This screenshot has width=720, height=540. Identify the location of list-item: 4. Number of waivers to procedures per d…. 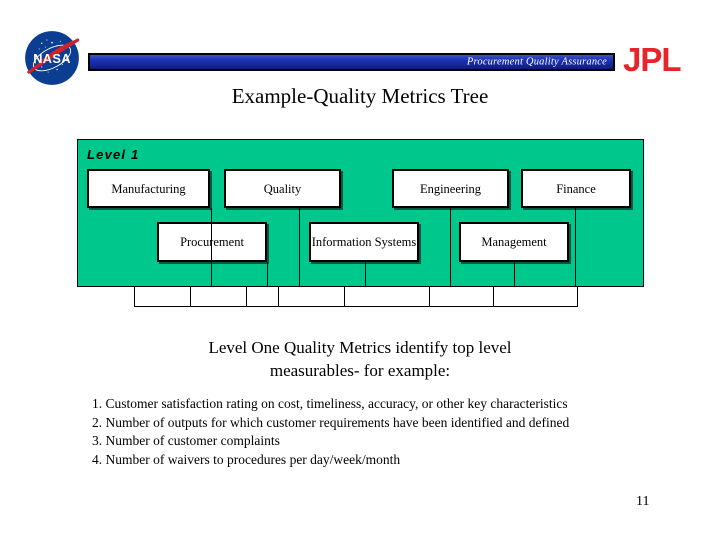
(246, 459).